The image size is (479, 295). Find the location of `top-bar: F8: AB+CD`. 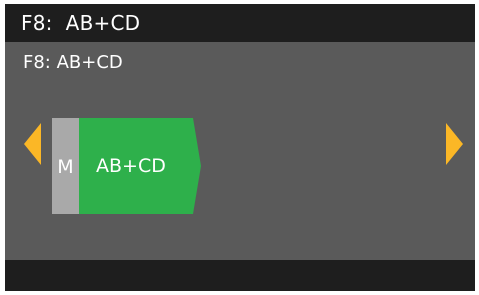

top-bar: F8: AB+CD is located at coordinates (240, 23).